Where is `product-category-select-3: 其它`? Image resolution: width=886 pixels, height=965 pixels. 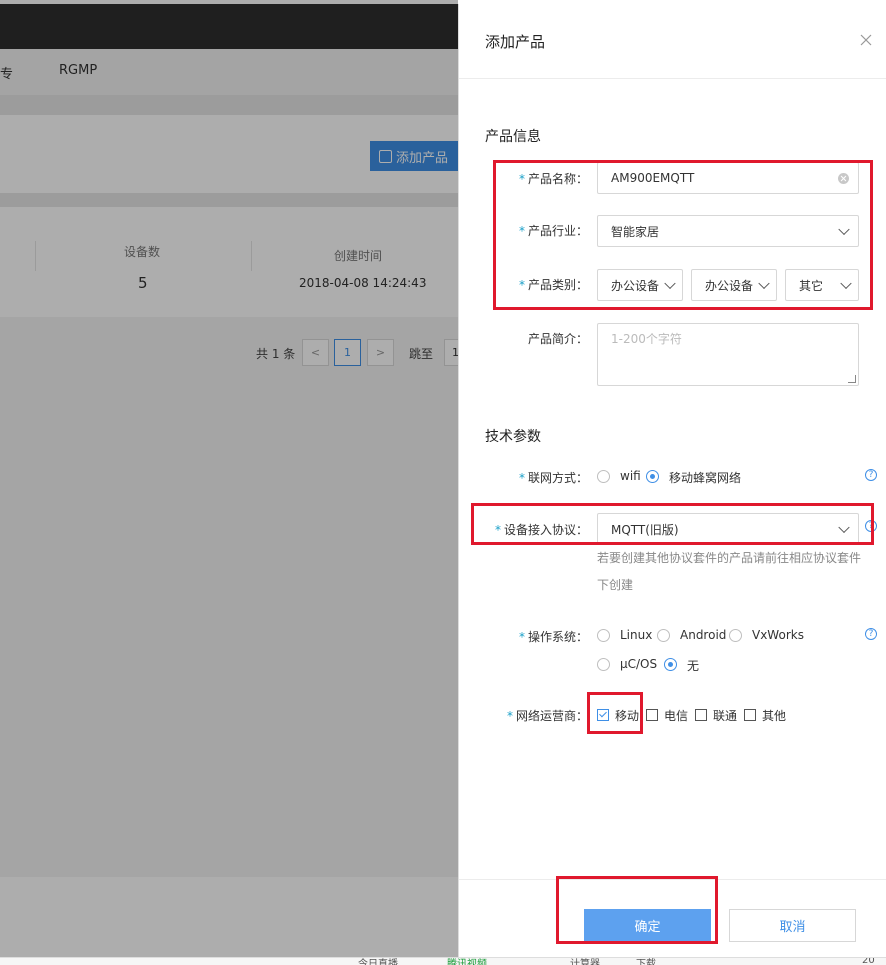
product-category-select-3: 其它 is located at coordinates (822, 285).